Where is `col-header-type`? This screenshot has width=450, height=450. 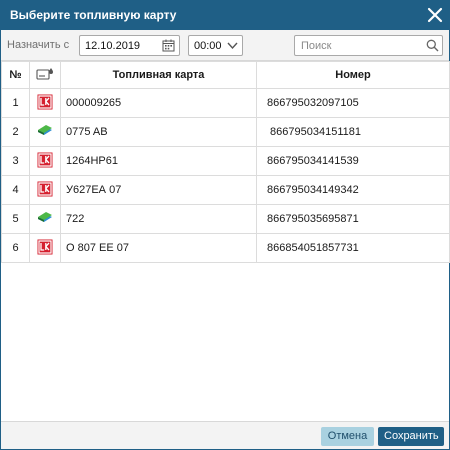
col-header-type is located at coordinates (45, 75).